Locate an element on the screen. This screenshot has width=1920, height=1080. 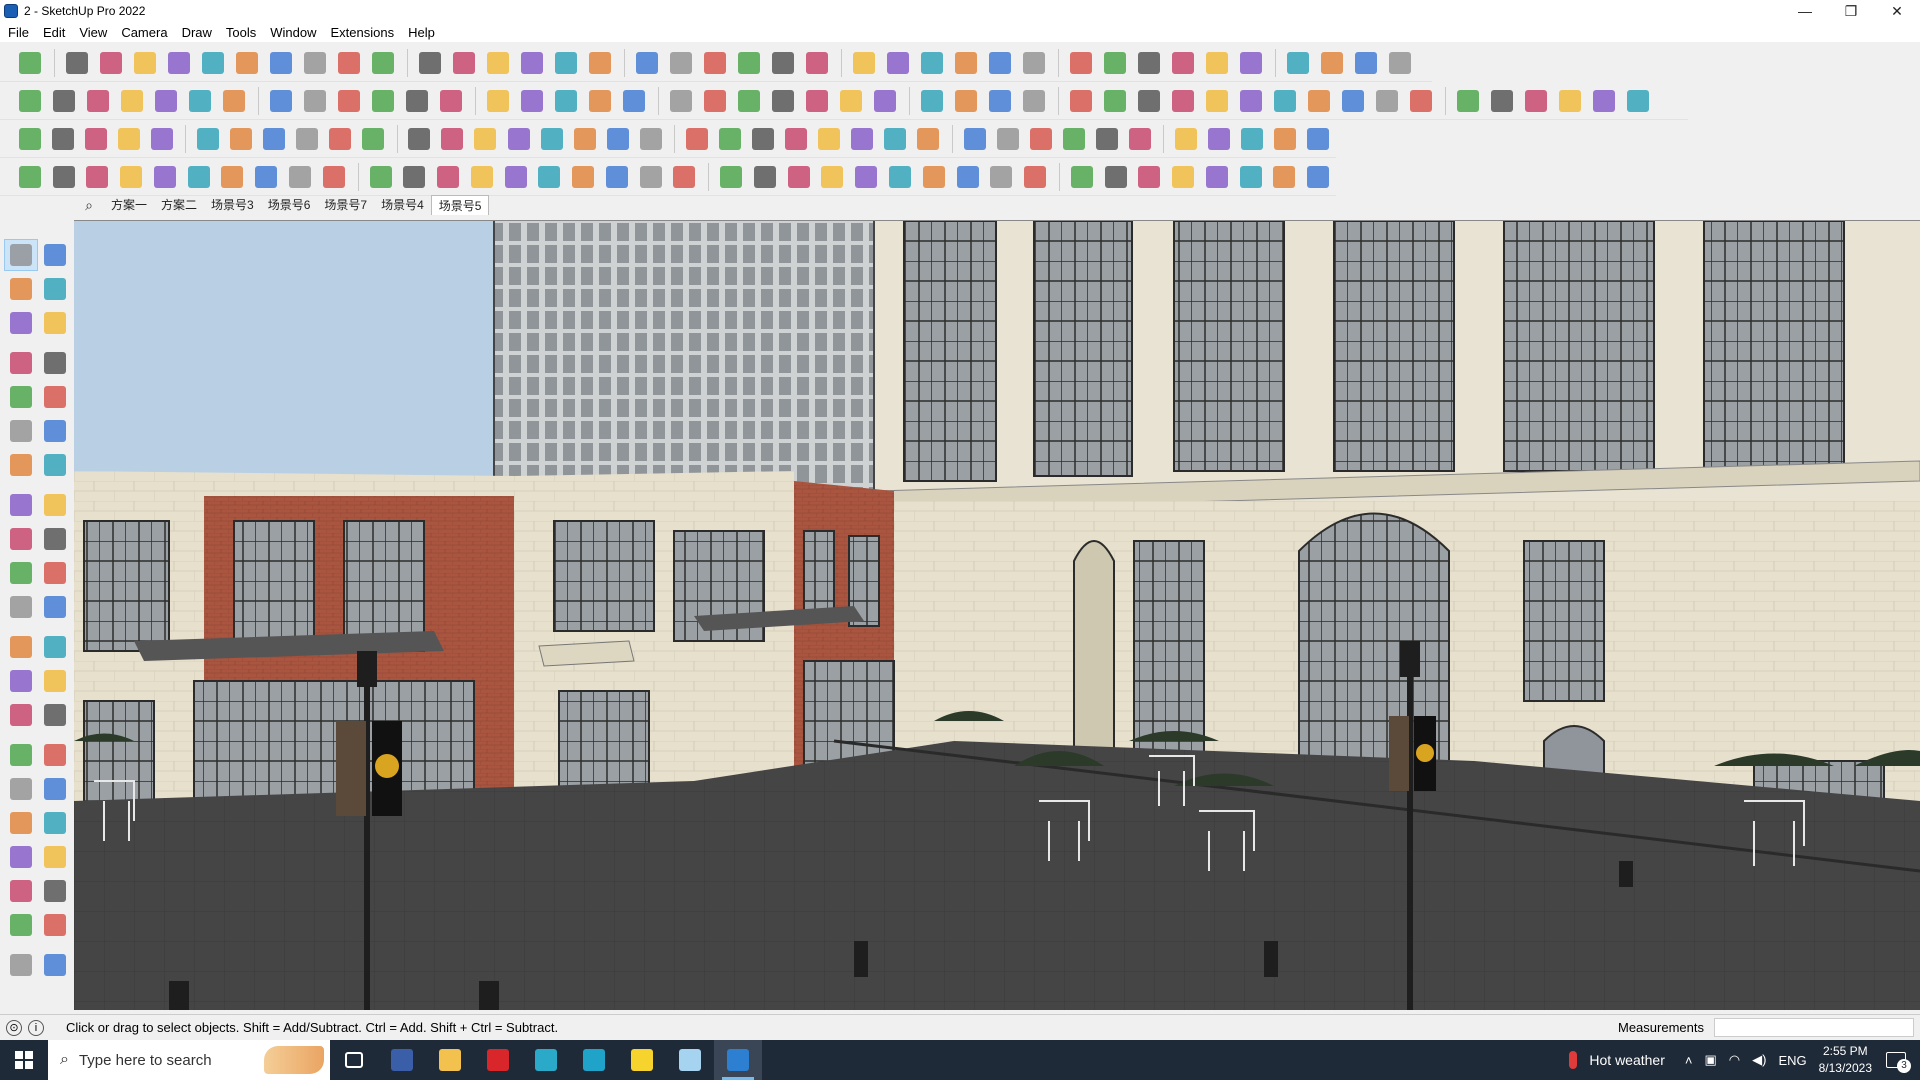
solid-tool-20-icon is located at coordinates (715, 101).